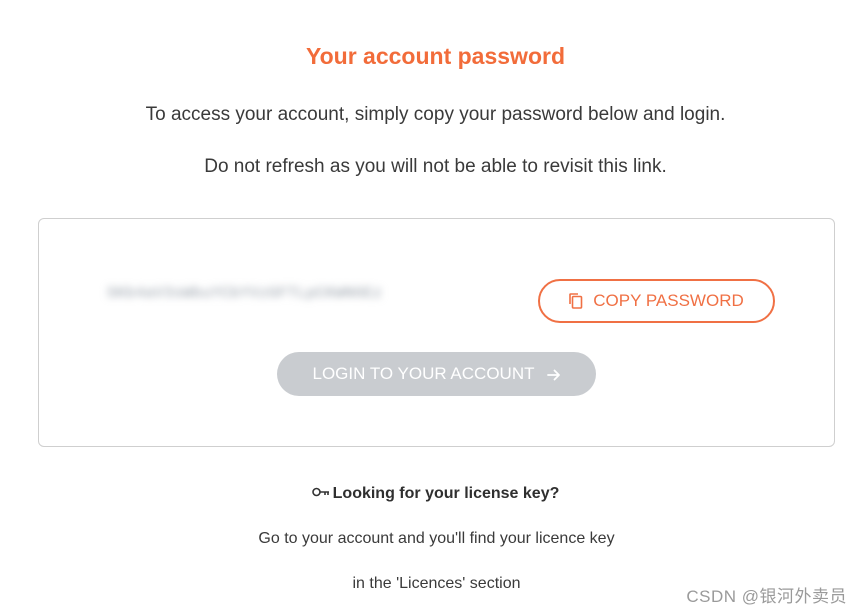 The height and width of the screenshot is (613, 861). What do you see at coordinates (668, 300) in the screenshot?
I see `copy-password-label: COPY PASSWORD` at bounding box center [668, 300].